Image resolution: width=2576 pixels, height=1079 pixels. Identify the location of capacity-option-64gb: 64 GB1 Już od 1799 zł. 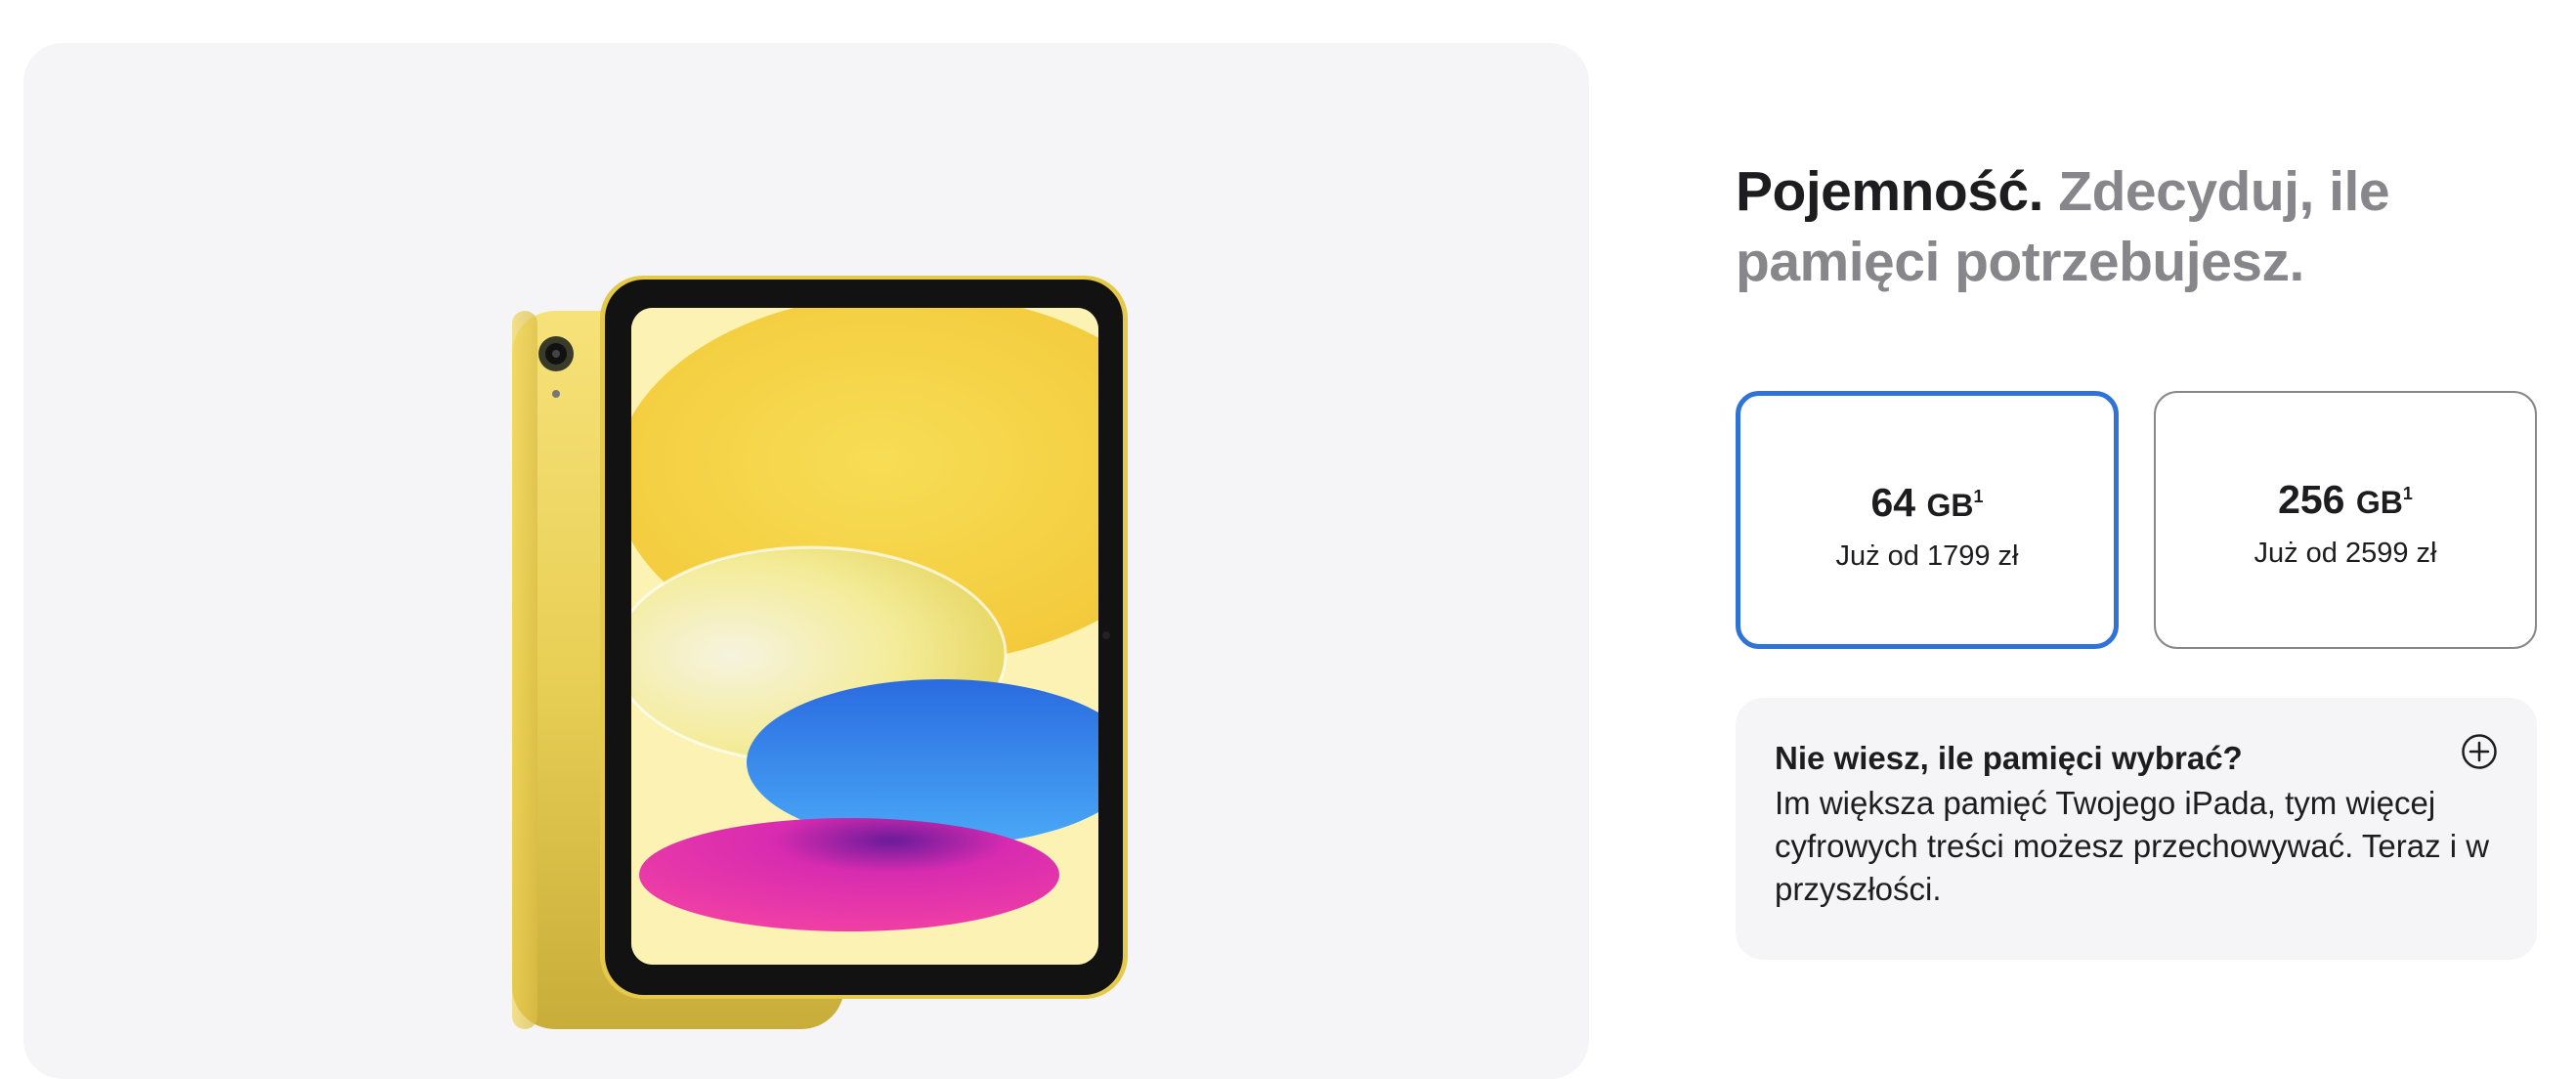
(1928, 520).